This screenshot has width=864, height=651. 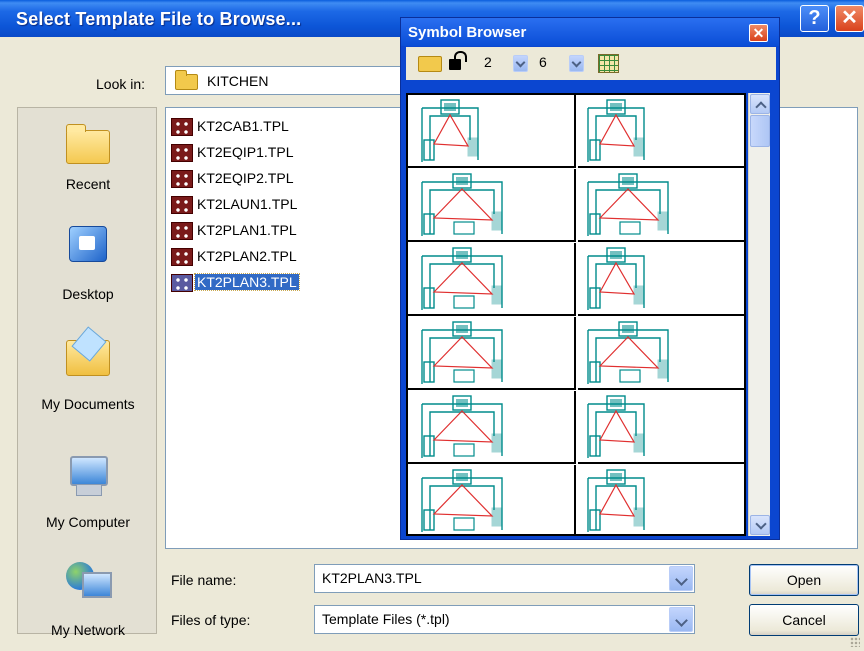 I want to click on place-label: Recent, so click(x=88, y=184).